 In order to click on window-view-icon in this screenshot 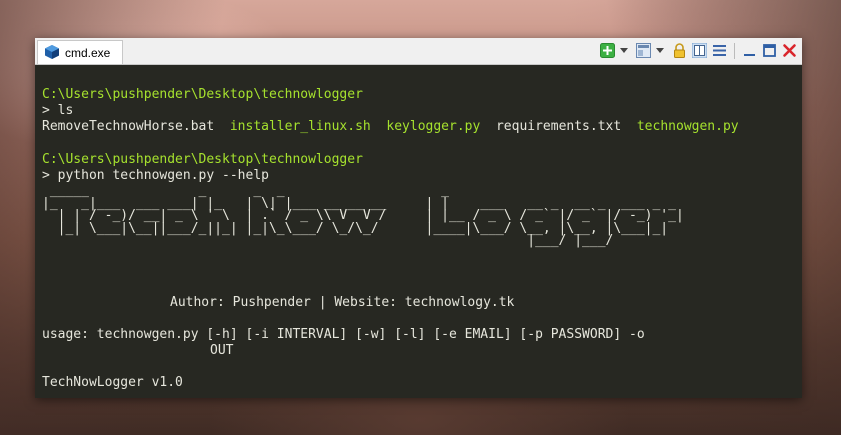, I will do `click(643, 50)`.